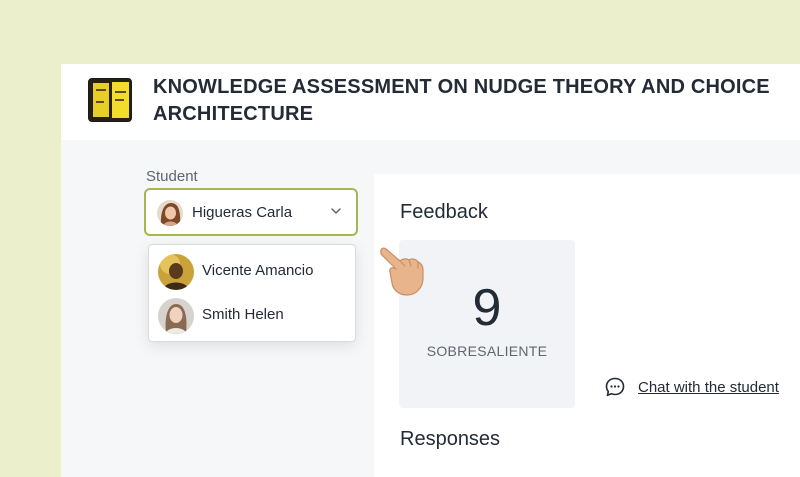 This screenshot has width=800, height=477. Describe the element at coordinates (243, 314) in the screenshot. I see `dropdown-option-label: Smith Helen` at that location.